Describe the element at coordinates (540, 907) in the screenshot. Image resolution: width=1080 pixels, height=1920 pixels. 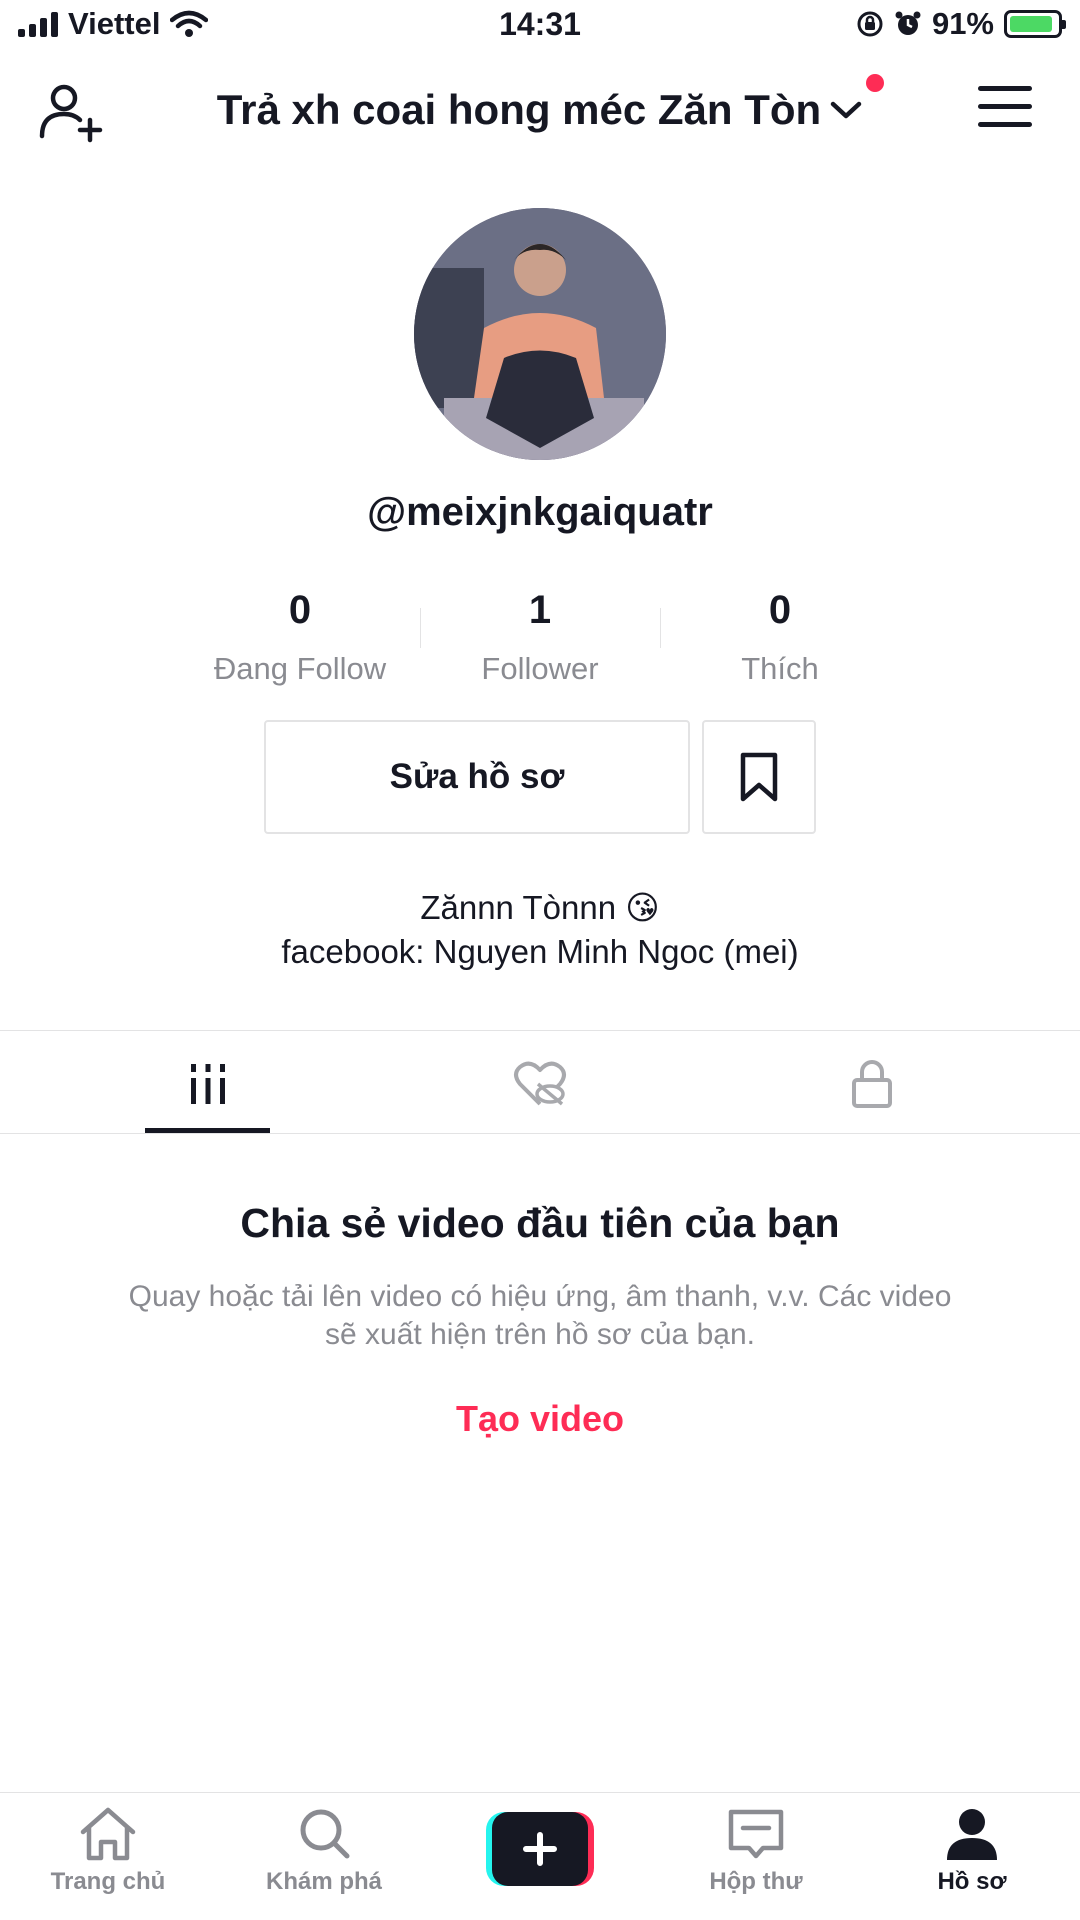
I see `bio-line: Zănnn Tònnn 😘` at that location.